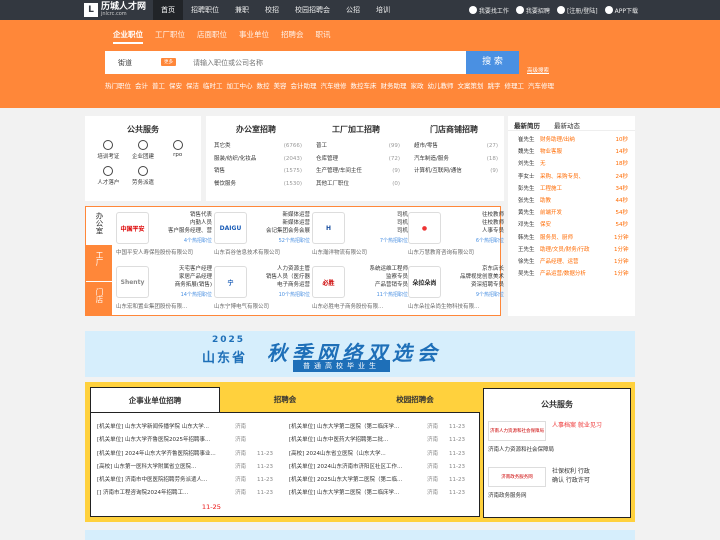 The image size is (720, 540). What do you see at coordinates (99, 298) in the screenshot?
I see `label-shop: 门店` at bounding box center [99, 298].